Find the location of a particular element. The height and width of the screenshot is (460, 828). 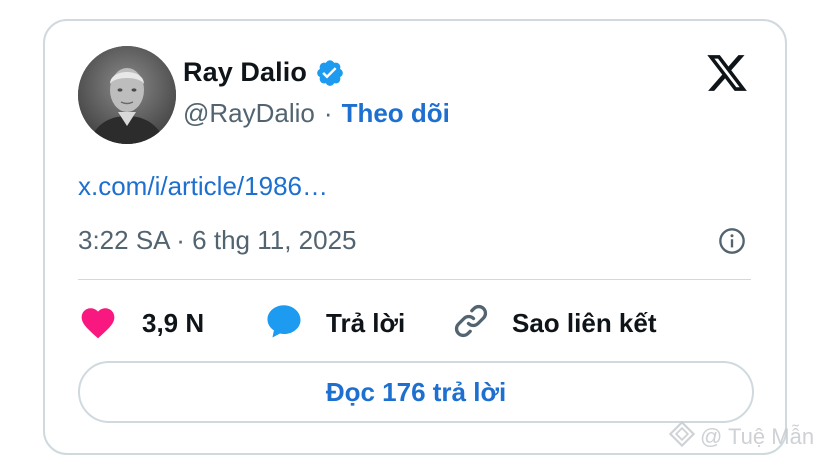

link-icon is located at coordinates (471, 323).